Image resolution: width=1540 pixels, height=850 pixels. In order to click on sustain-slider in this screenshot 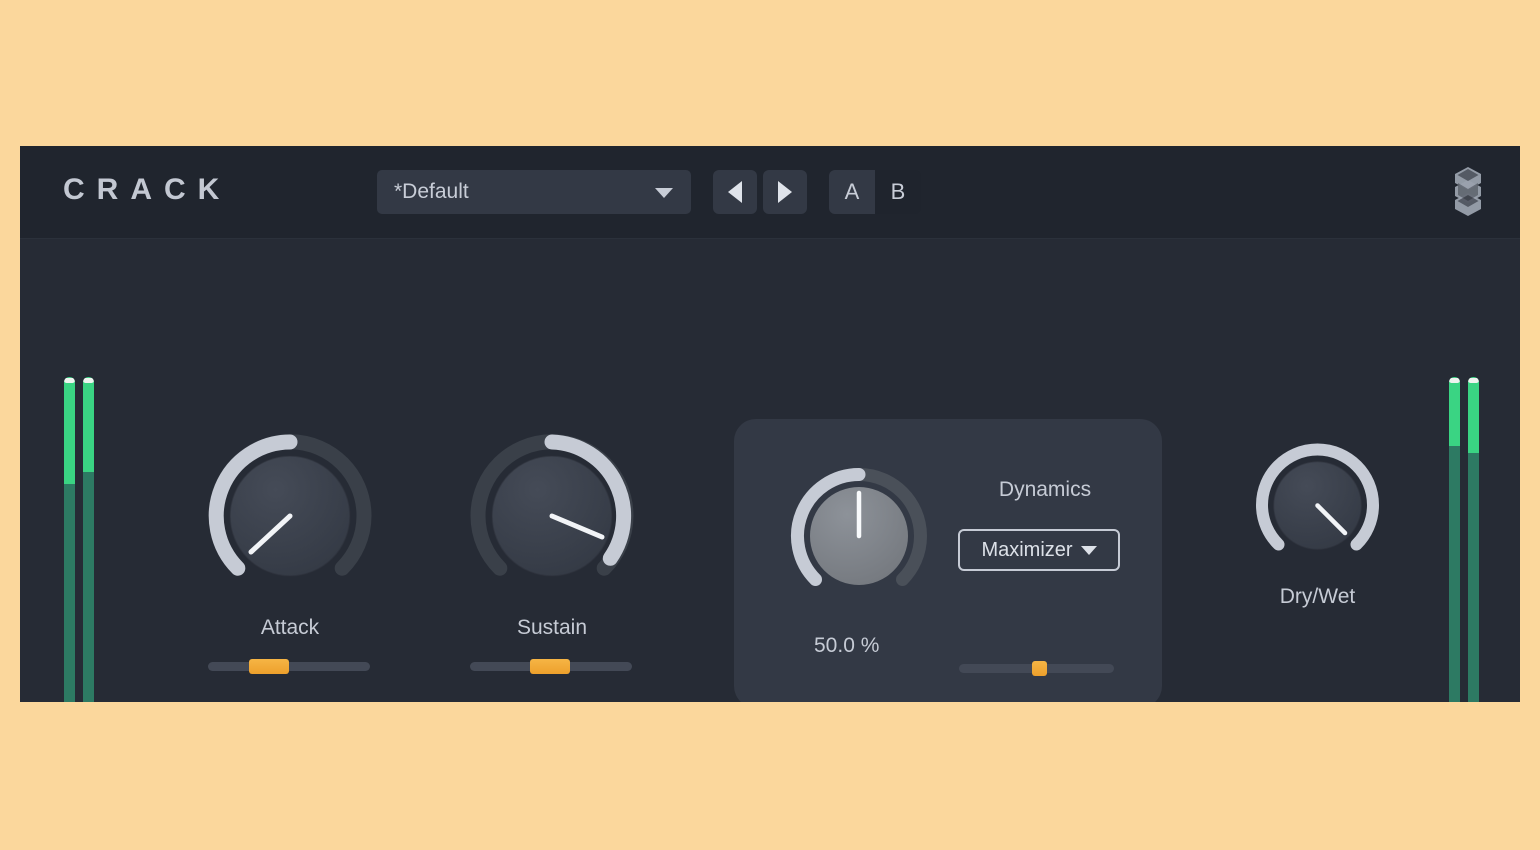, I will do `click(551, 666)`.